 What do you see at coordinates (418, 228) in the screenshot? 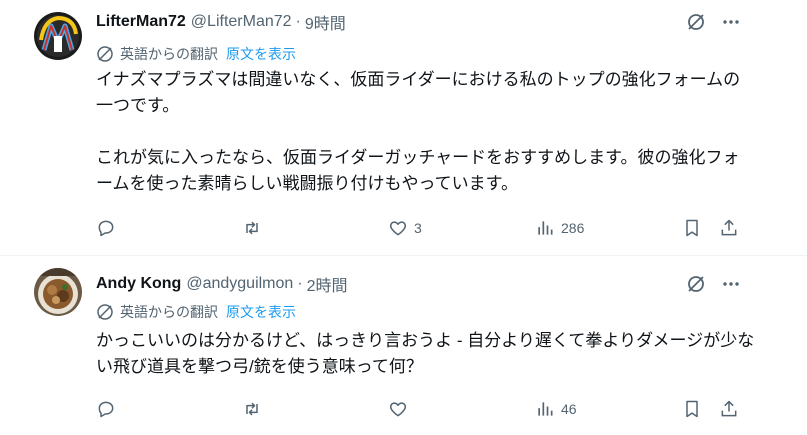
I see `like-count: 3` at bounding box center [418, 228].